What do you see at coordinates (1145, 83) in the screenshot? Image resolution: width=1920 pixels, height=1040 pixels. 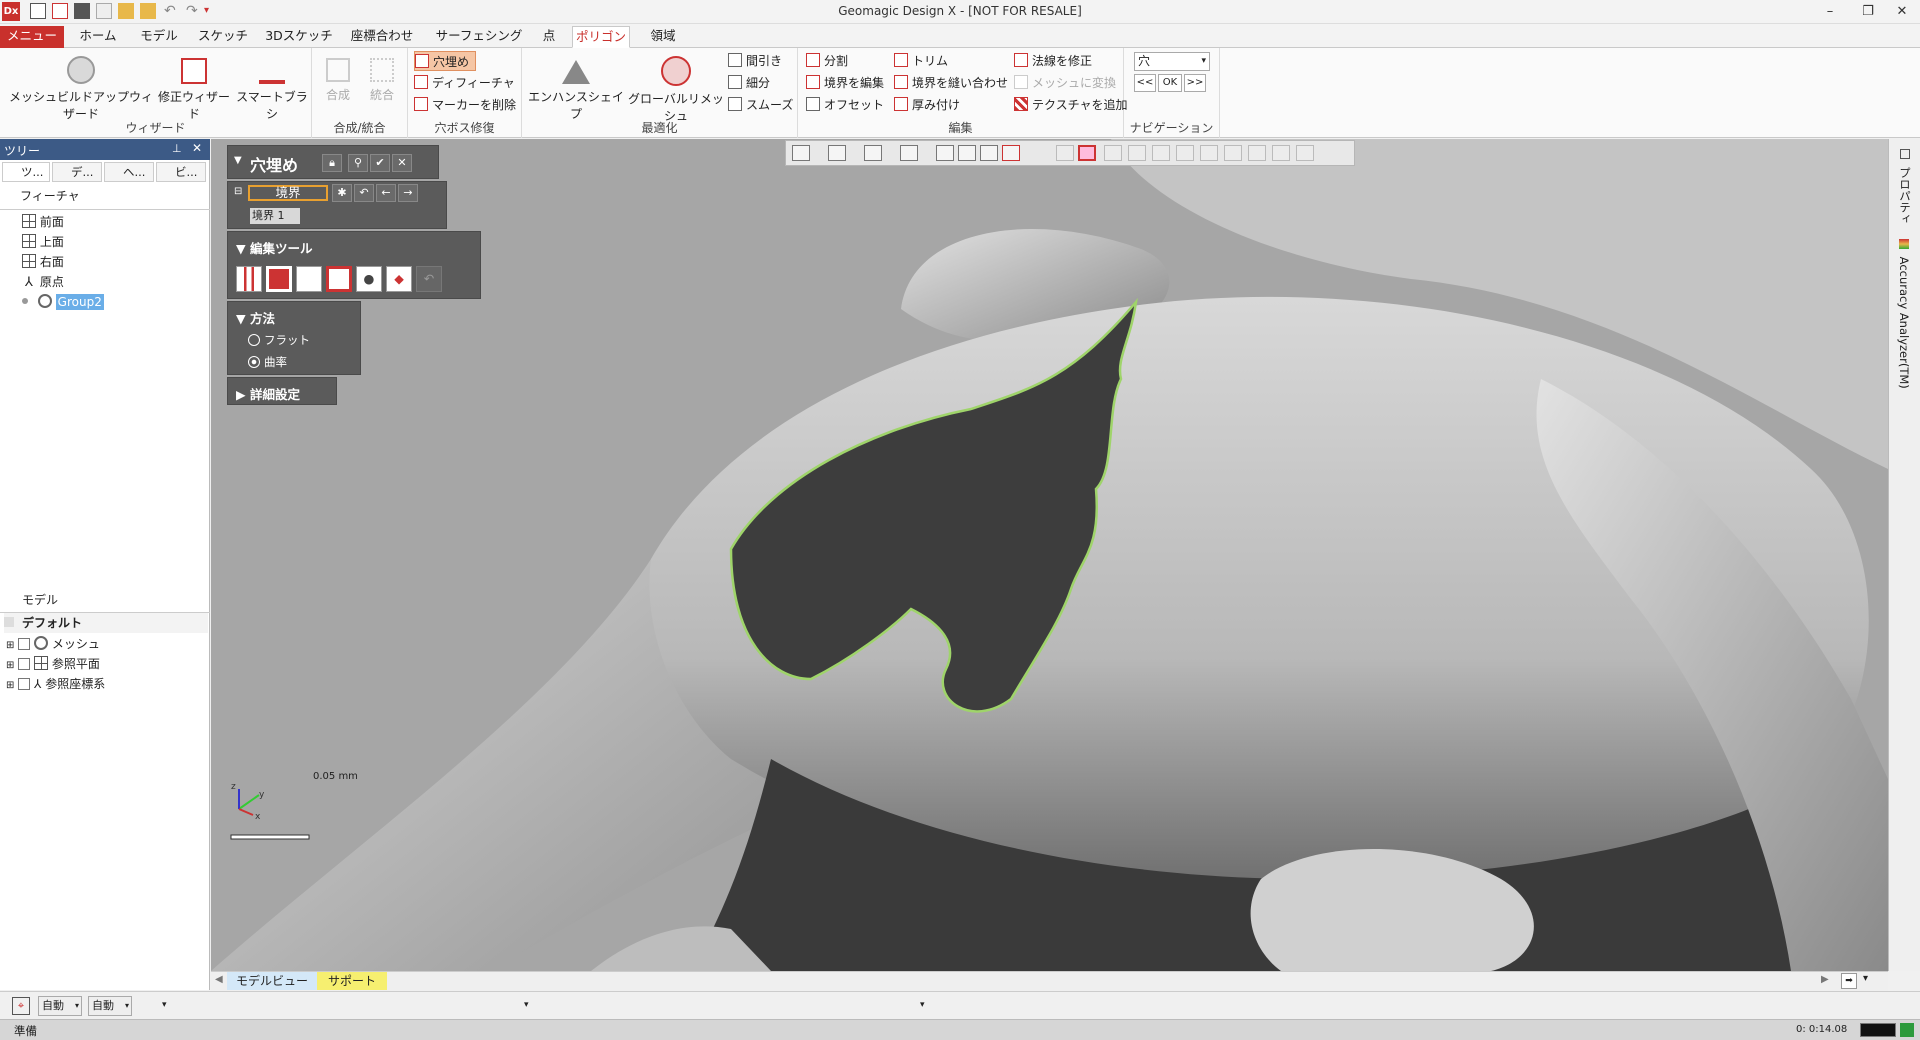 I see `prev-button: <<` at bounding box center [1145, 83].